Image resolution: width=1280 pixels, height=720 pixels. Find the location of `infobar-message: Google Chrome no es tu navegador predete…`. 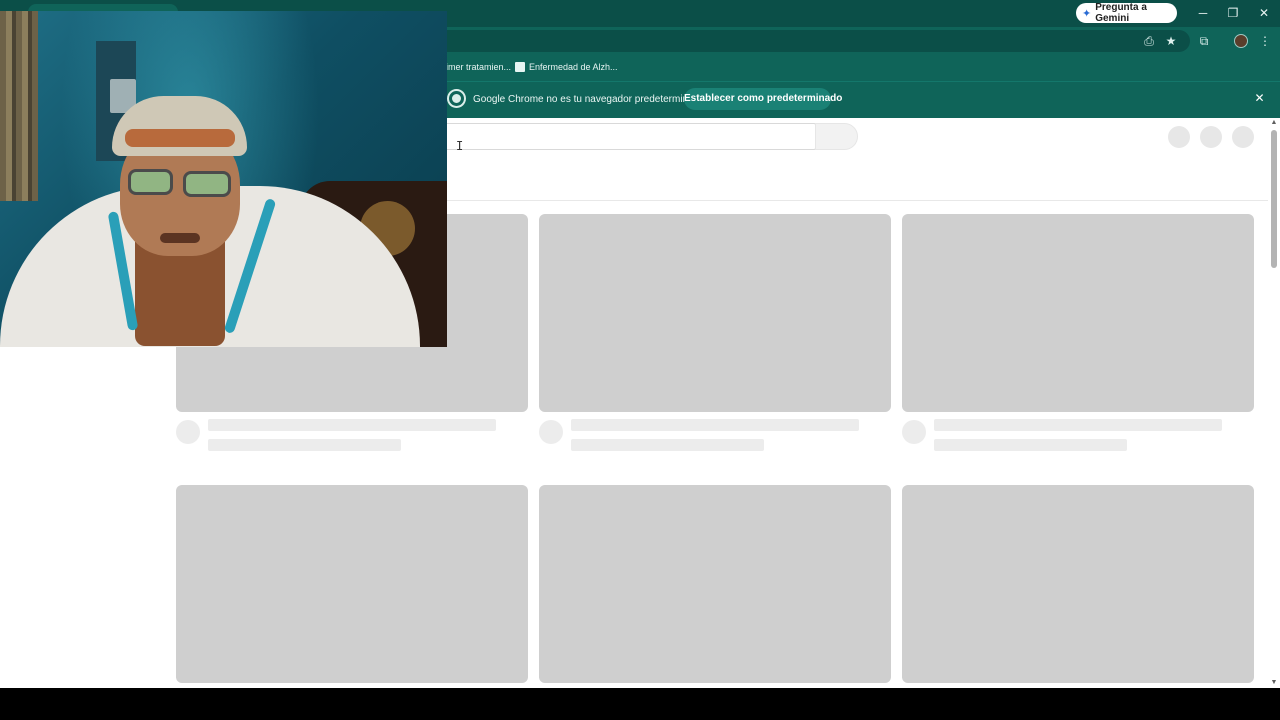

infobar-message: Google Chrome no es tu navegador predete… is located at coordinates (589, 99).